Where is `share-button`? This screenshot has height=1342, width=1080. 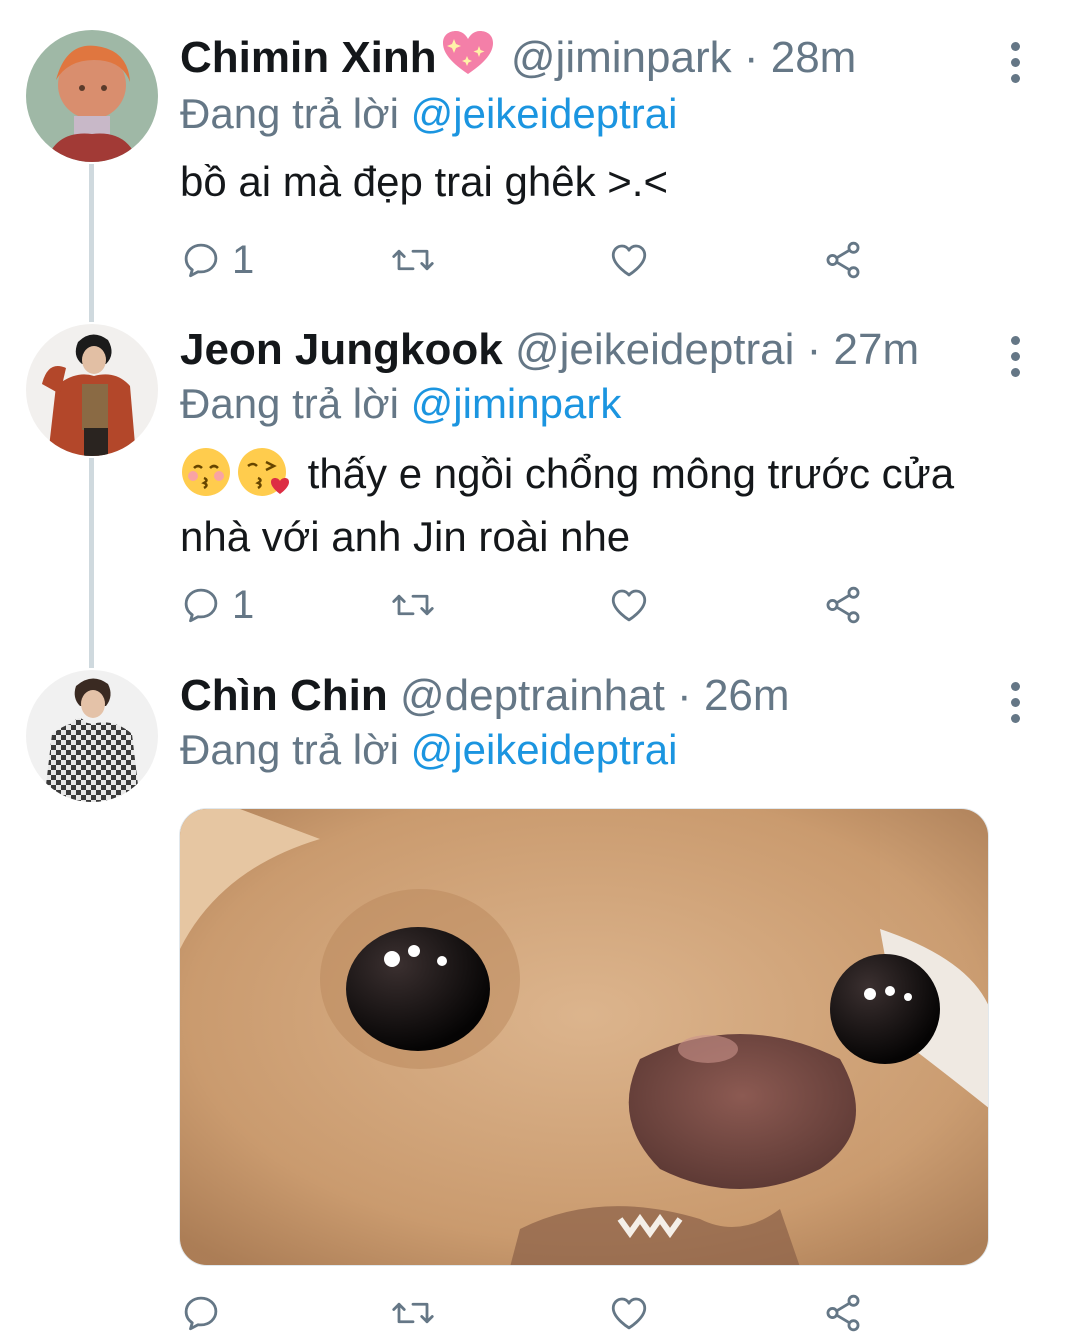 share-button is located at coordinates (843, 1313).